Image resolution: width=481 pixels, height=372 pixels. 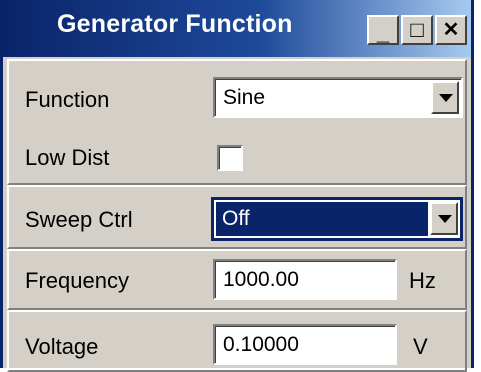 I want to click on frequency-input: 1000.00, so click(x=305, y=279).